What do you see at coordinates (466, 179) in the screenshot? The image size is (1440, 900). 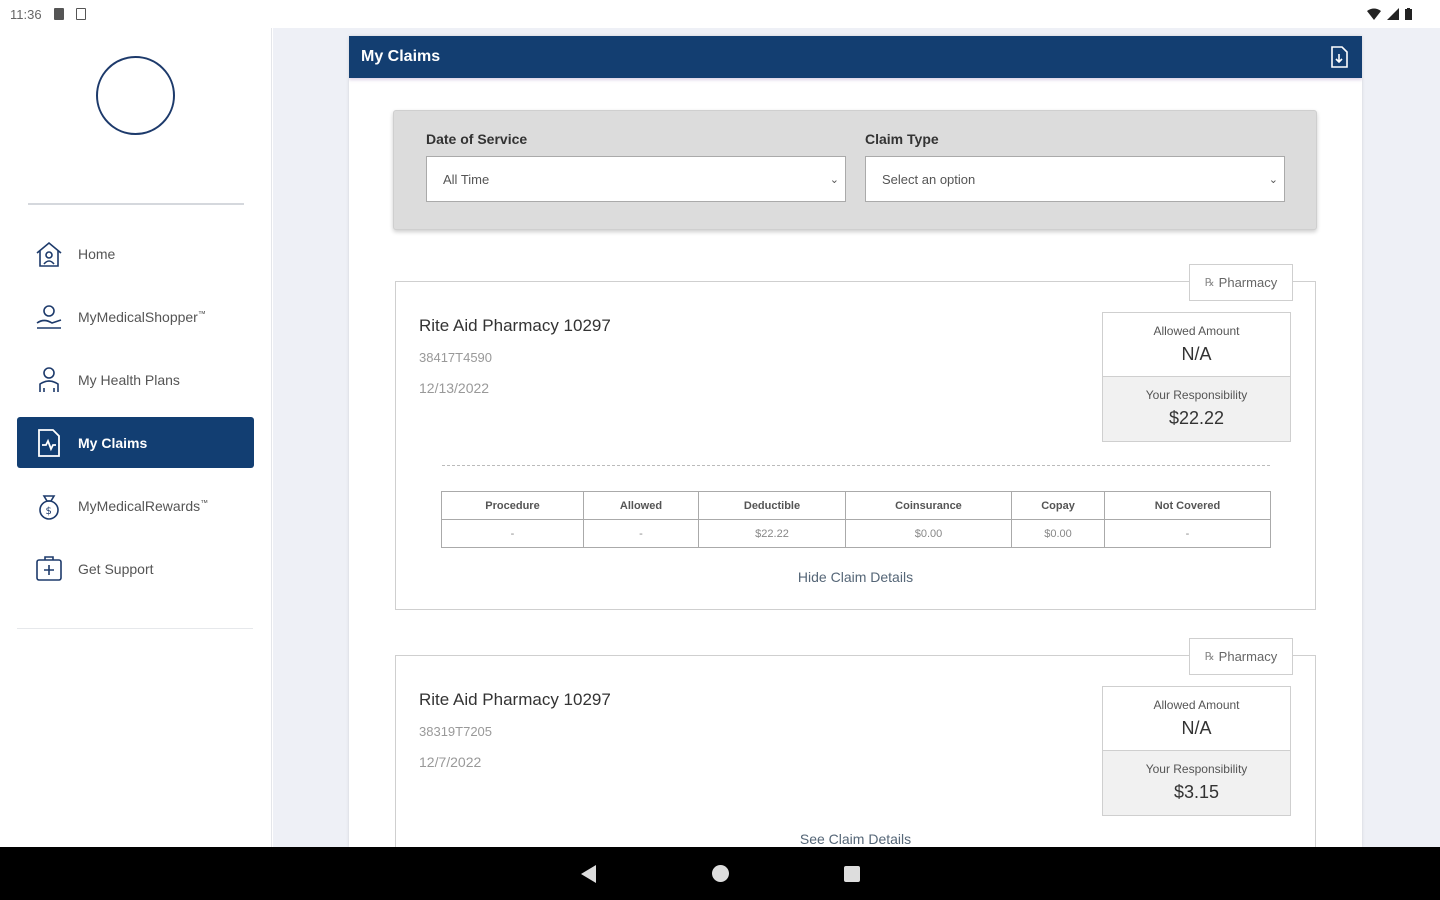 I see `select-value: All Time` at bounding box center [466, 179].